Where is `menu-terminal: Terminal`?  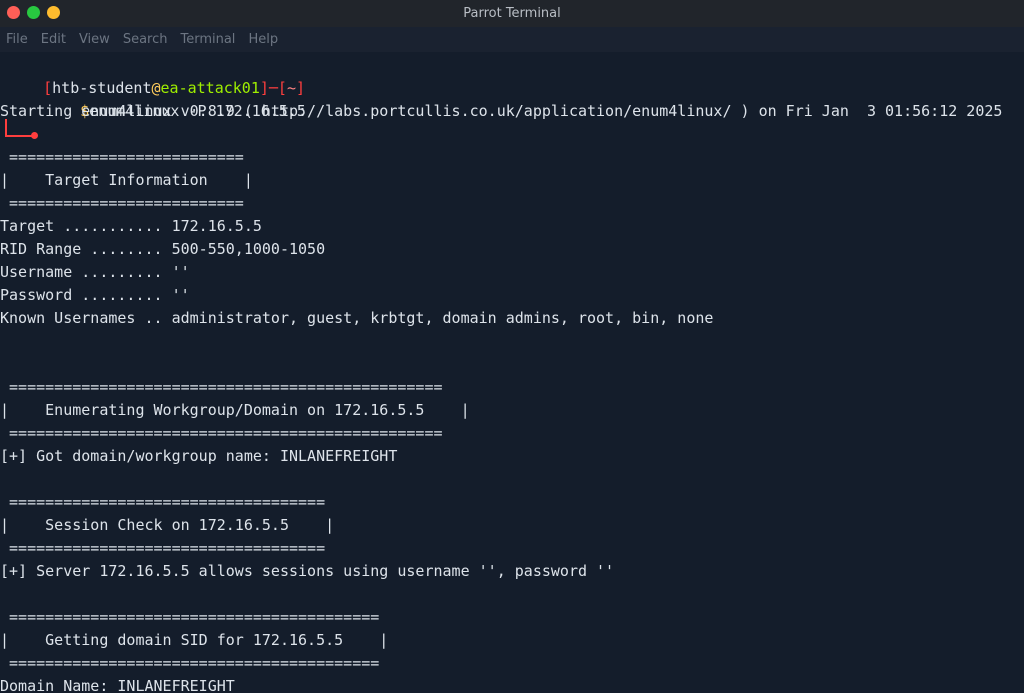 menu-terminal: Terminal is located at coordinates (207, 39).